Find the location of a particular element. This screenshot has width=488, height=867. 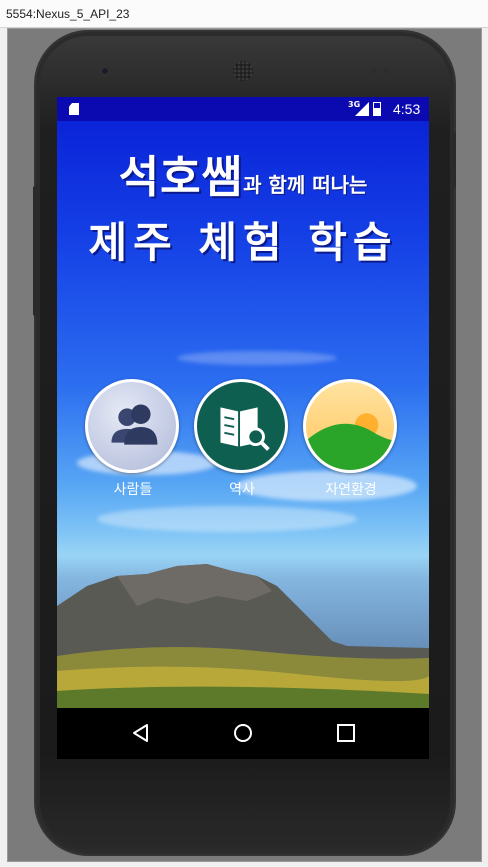

menu-history-button: 역사 is located at coordinates (242, 439).